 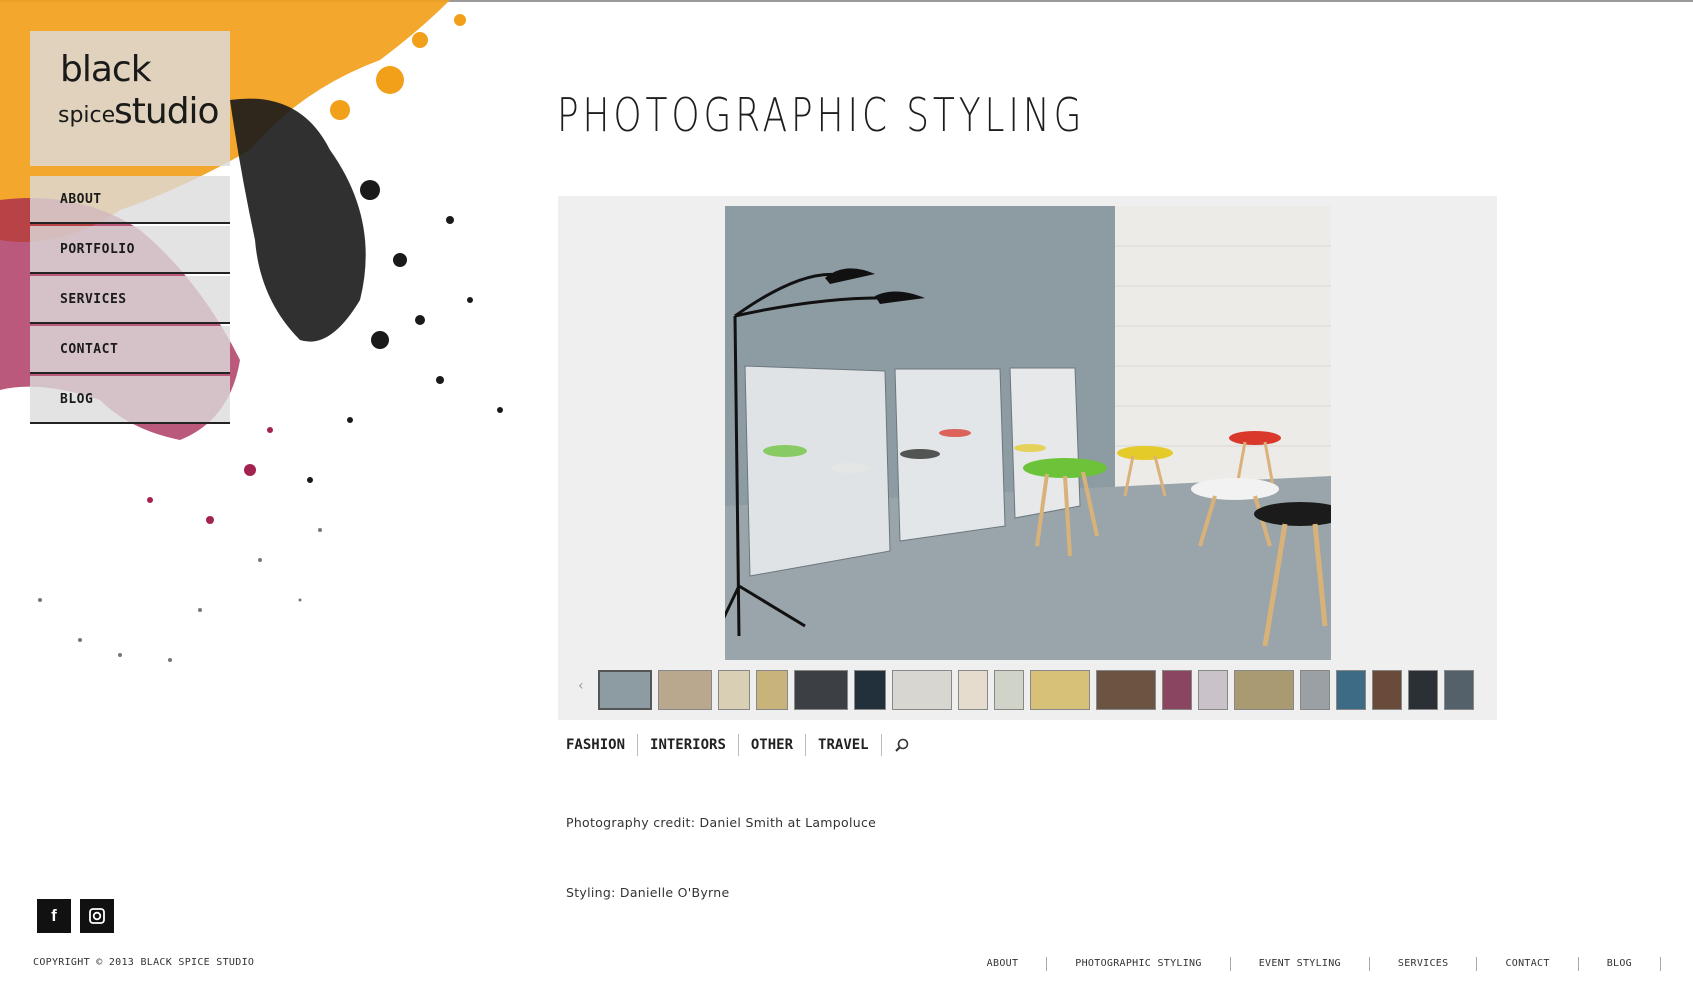 I want to click on black-splash, so click(x=366, y=290).